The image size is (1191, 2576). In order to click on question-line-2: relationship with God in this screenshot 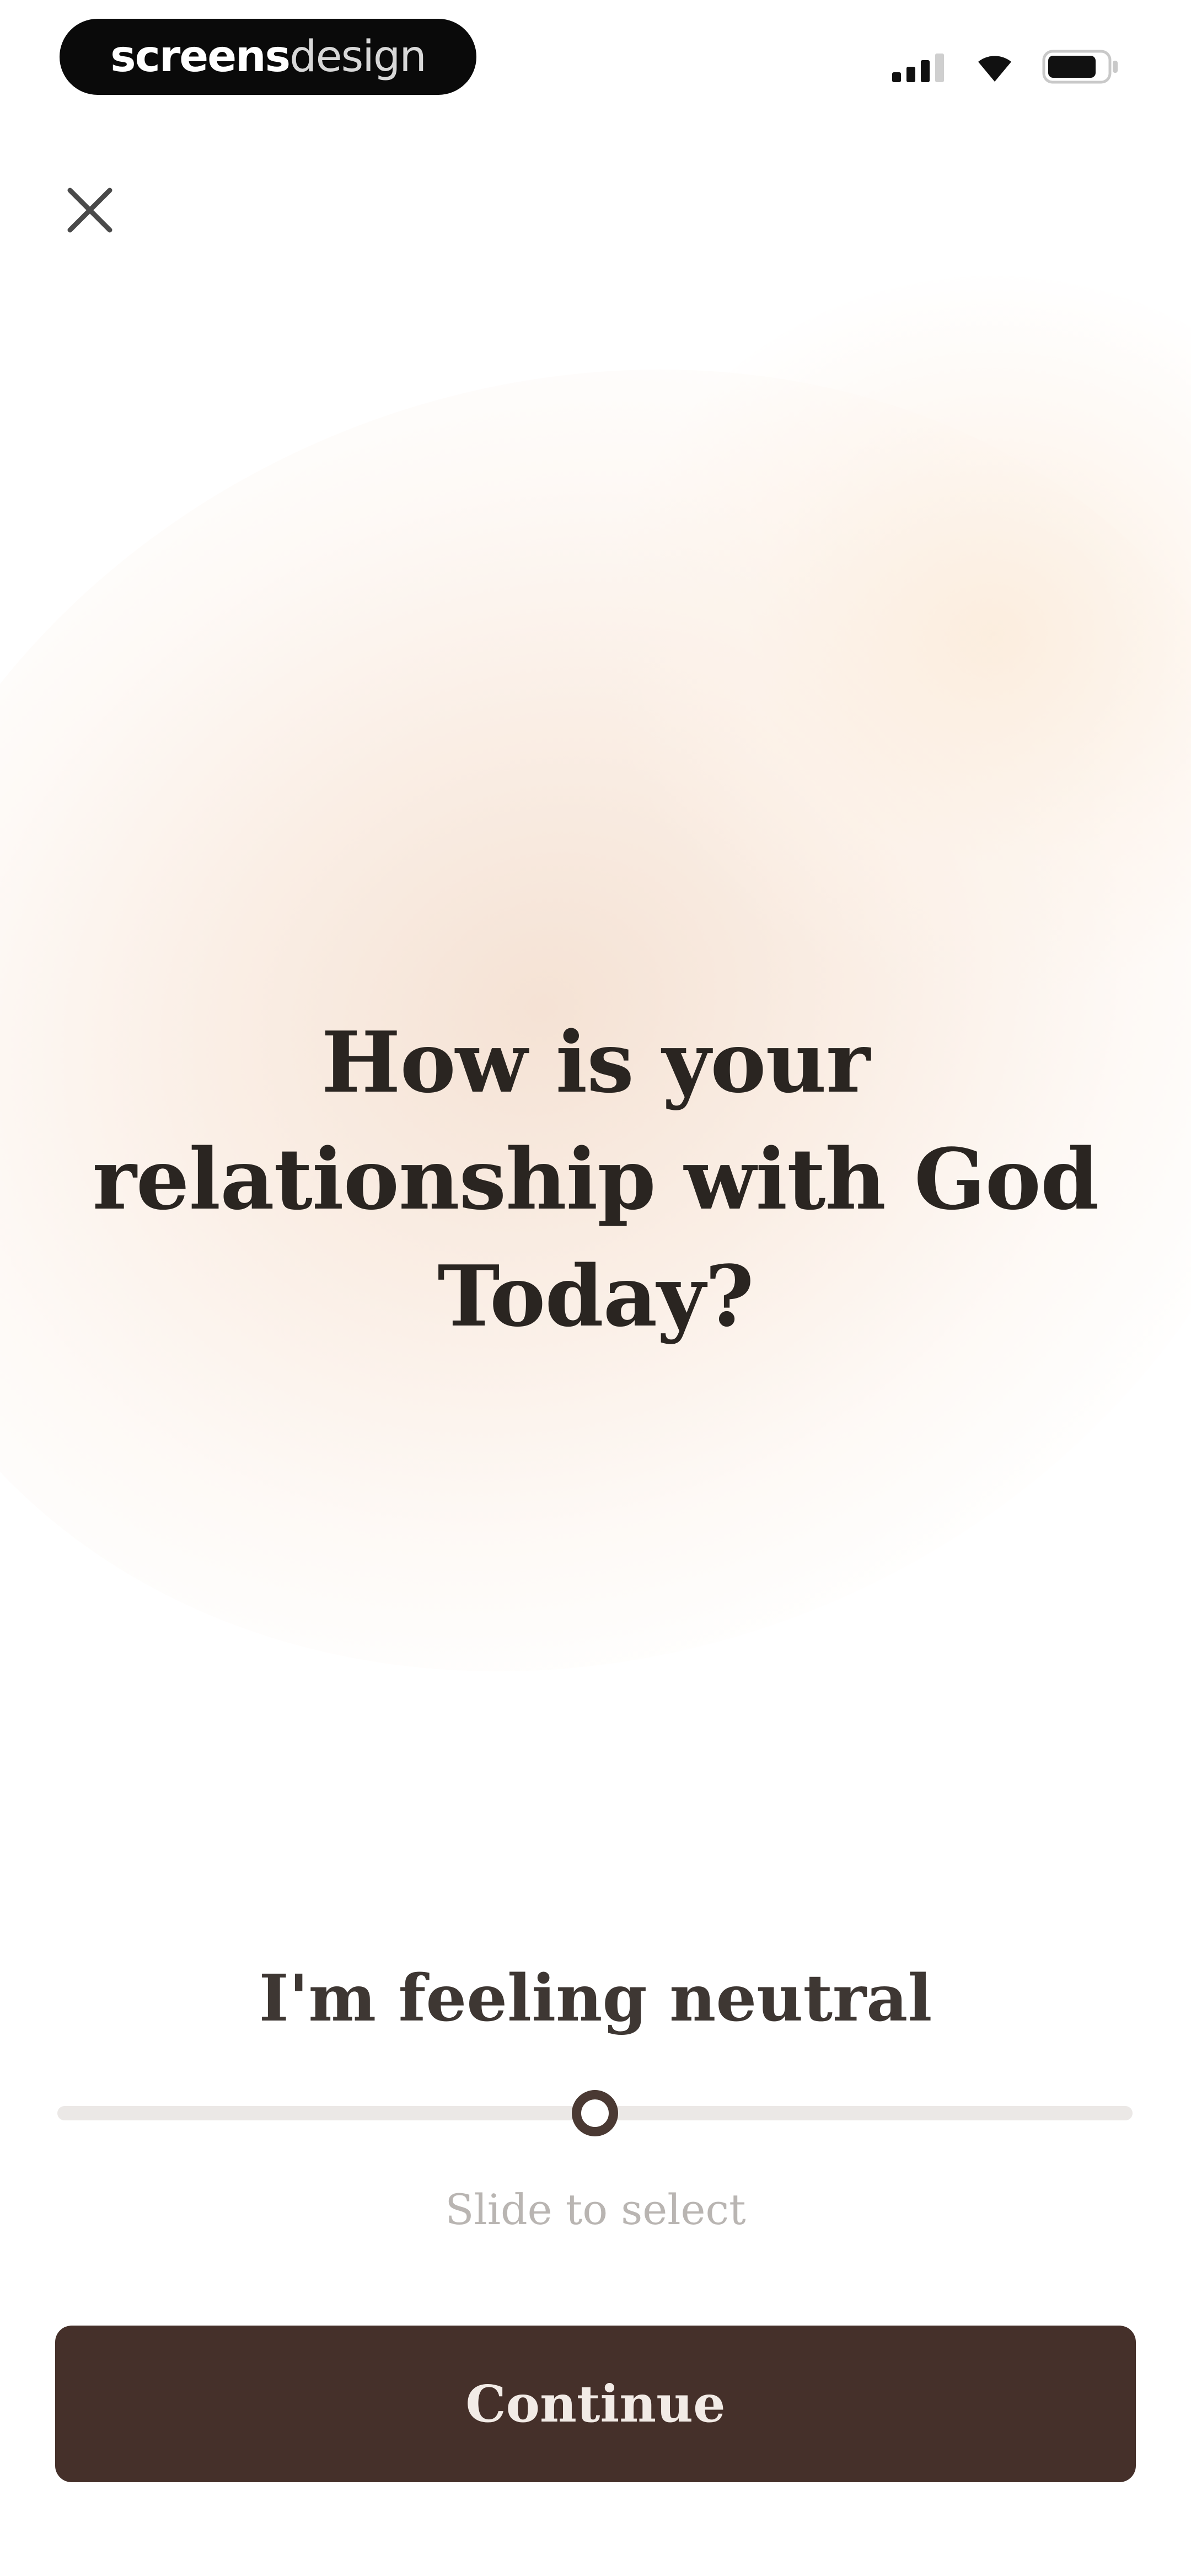, I will do `click(595, 1179)`.